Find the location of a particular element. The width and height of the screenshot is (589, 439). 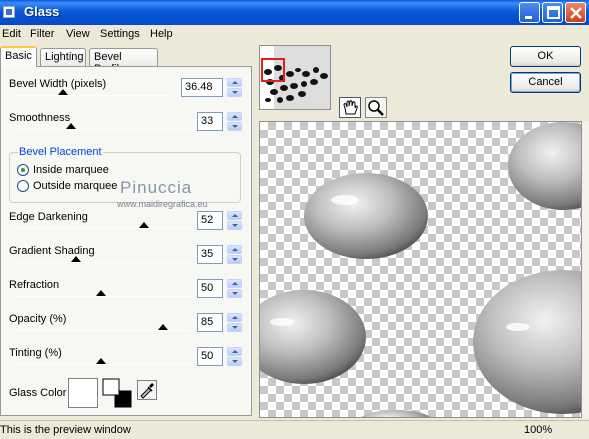

menu-view: View is located at coordinates (78, 34).